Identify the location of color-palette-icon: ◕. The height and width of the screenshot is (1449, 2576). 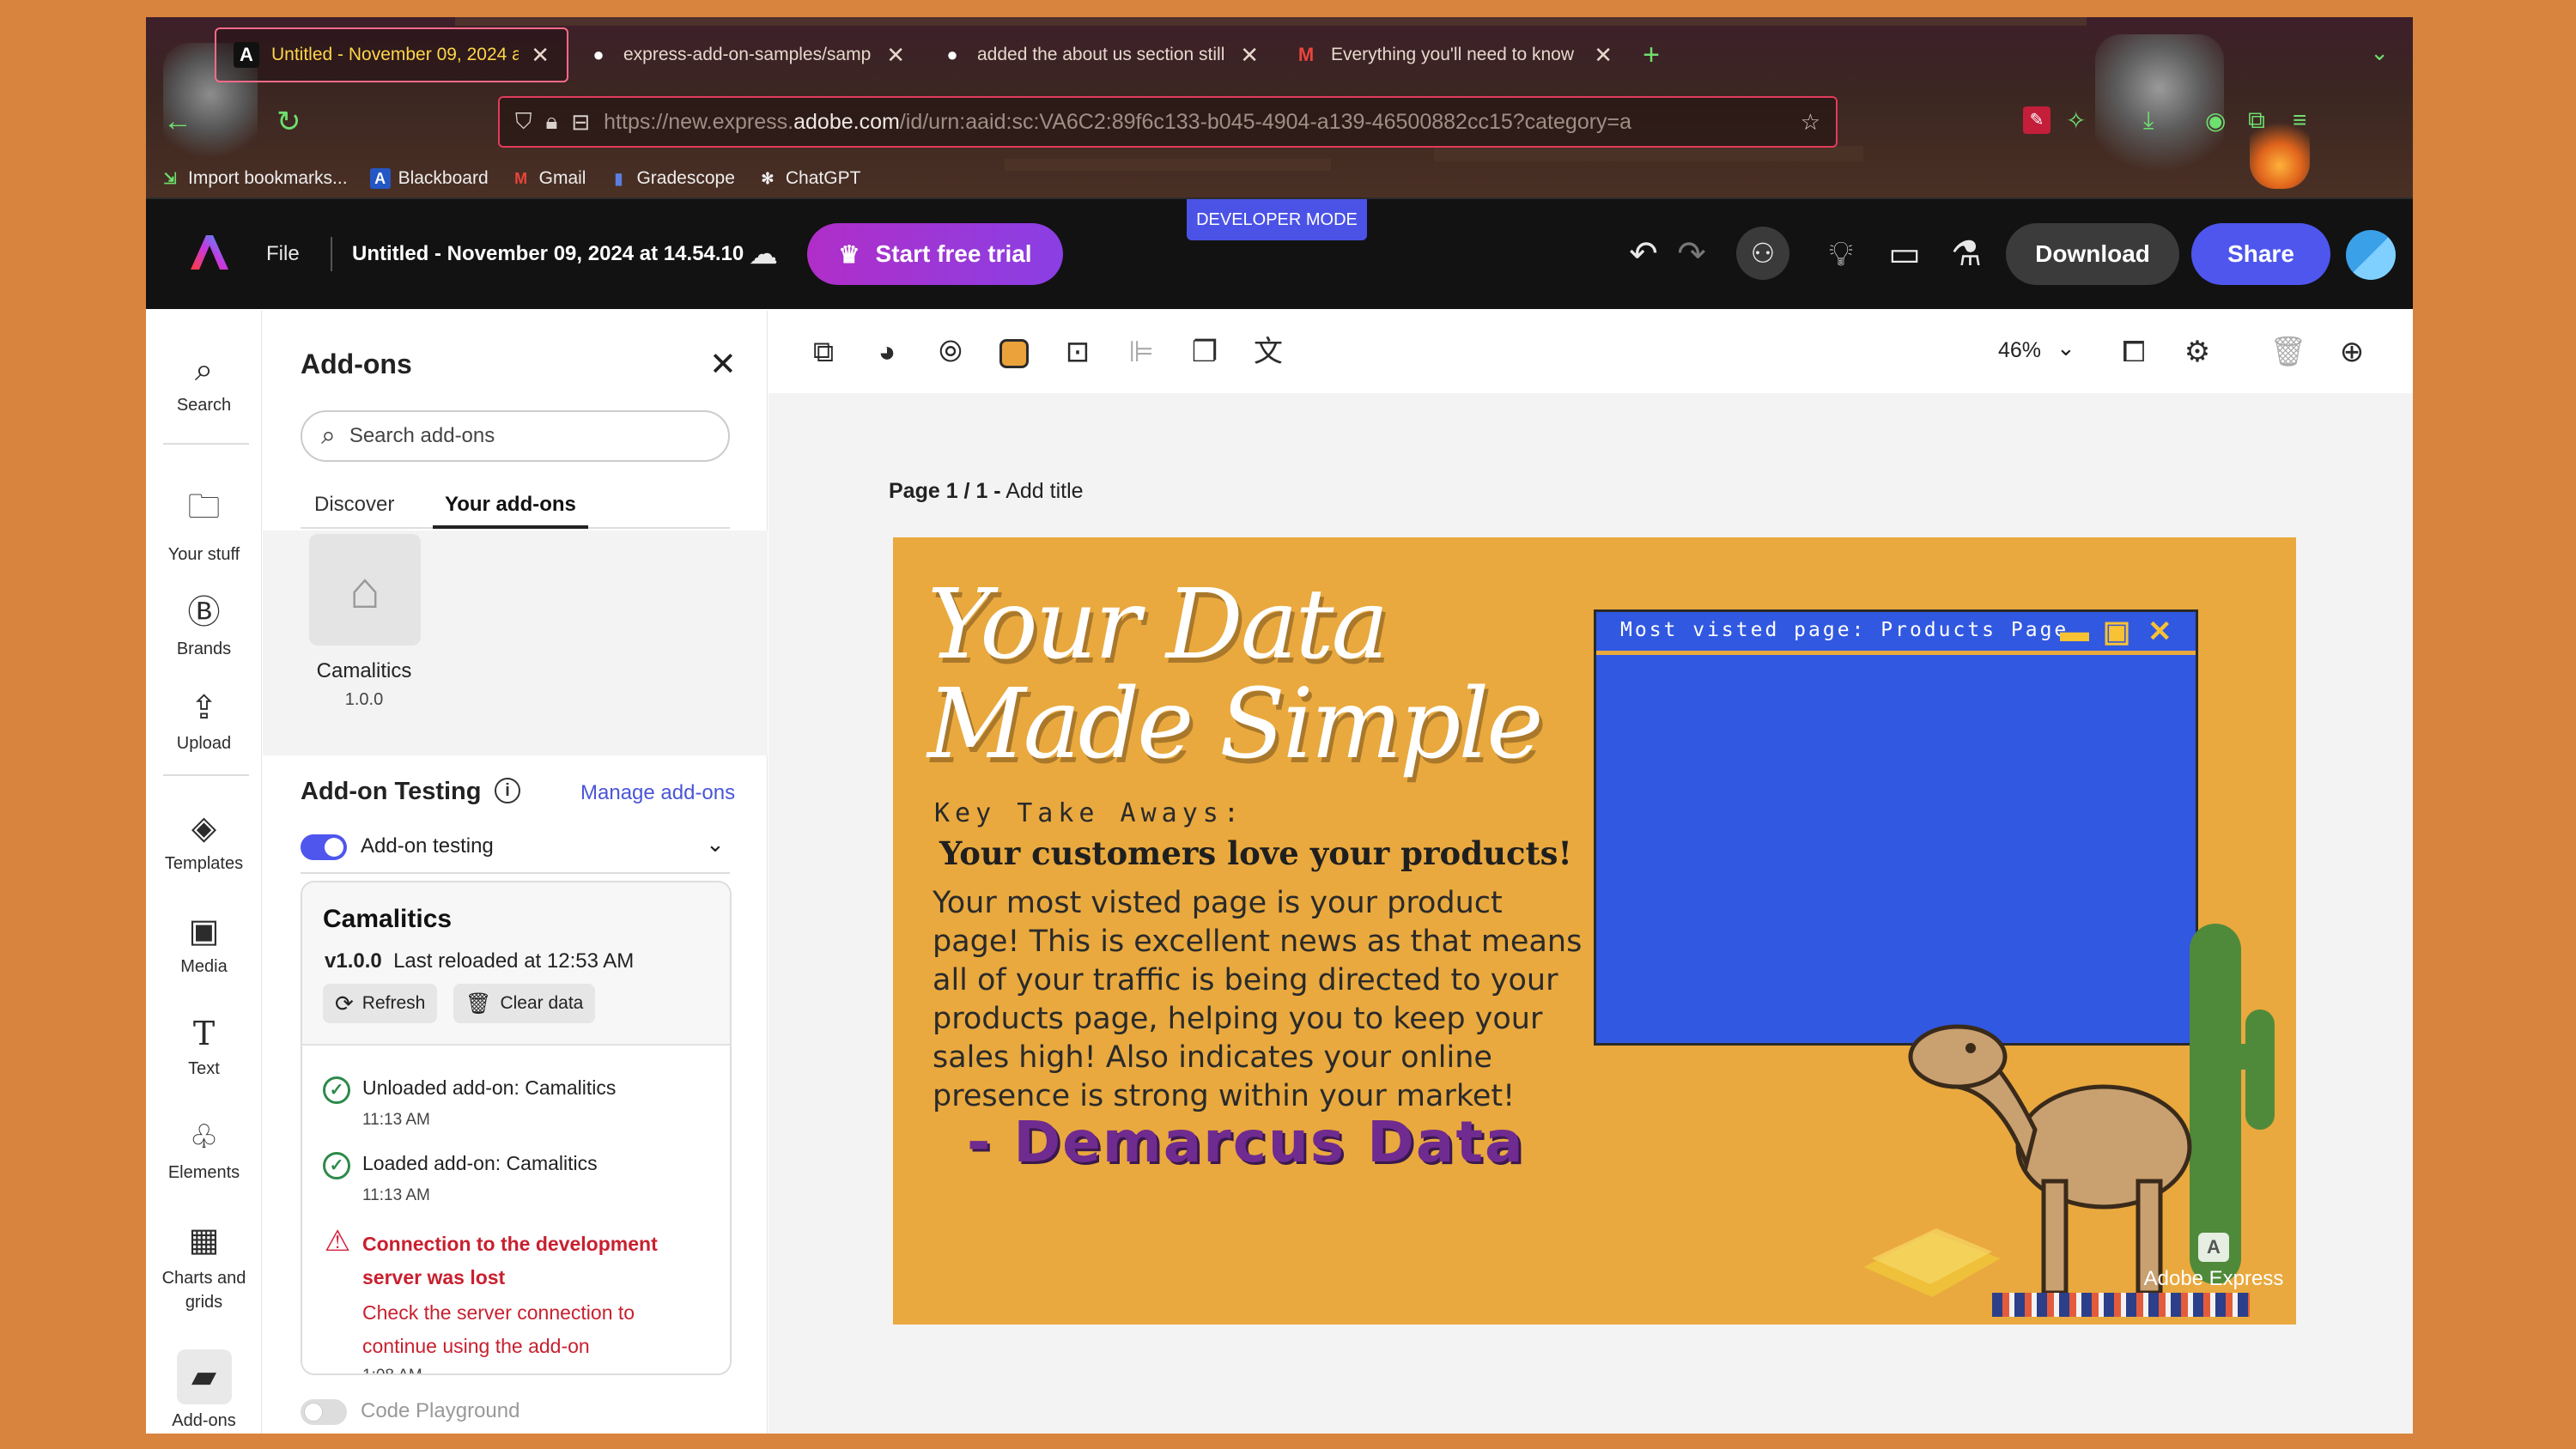
(887, 352).